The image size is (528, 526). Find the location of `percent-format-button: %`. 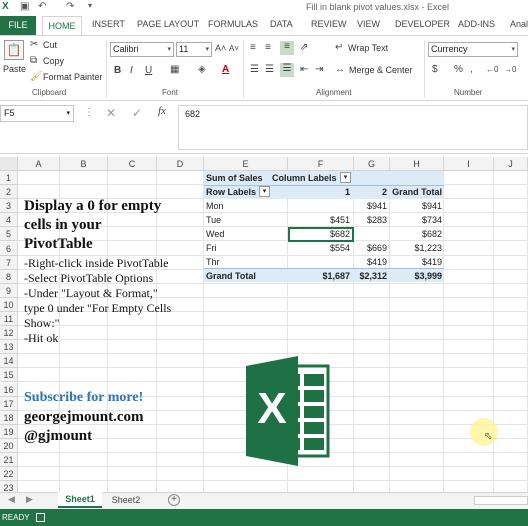

percent-format-button: % is located at coordinates (458, 69).